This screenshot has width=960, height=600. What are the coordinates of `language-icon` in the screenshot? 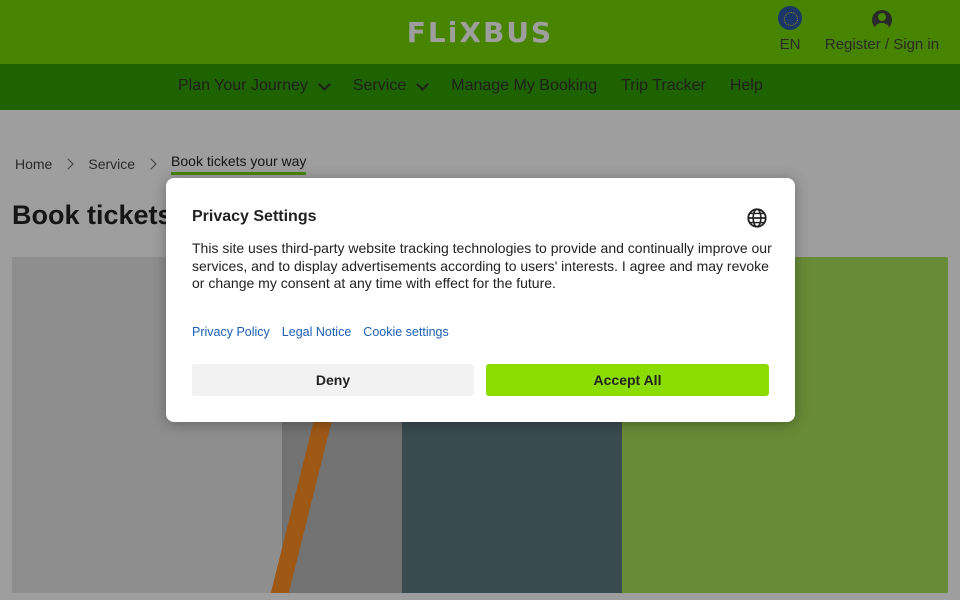 It's located at (757, 218).